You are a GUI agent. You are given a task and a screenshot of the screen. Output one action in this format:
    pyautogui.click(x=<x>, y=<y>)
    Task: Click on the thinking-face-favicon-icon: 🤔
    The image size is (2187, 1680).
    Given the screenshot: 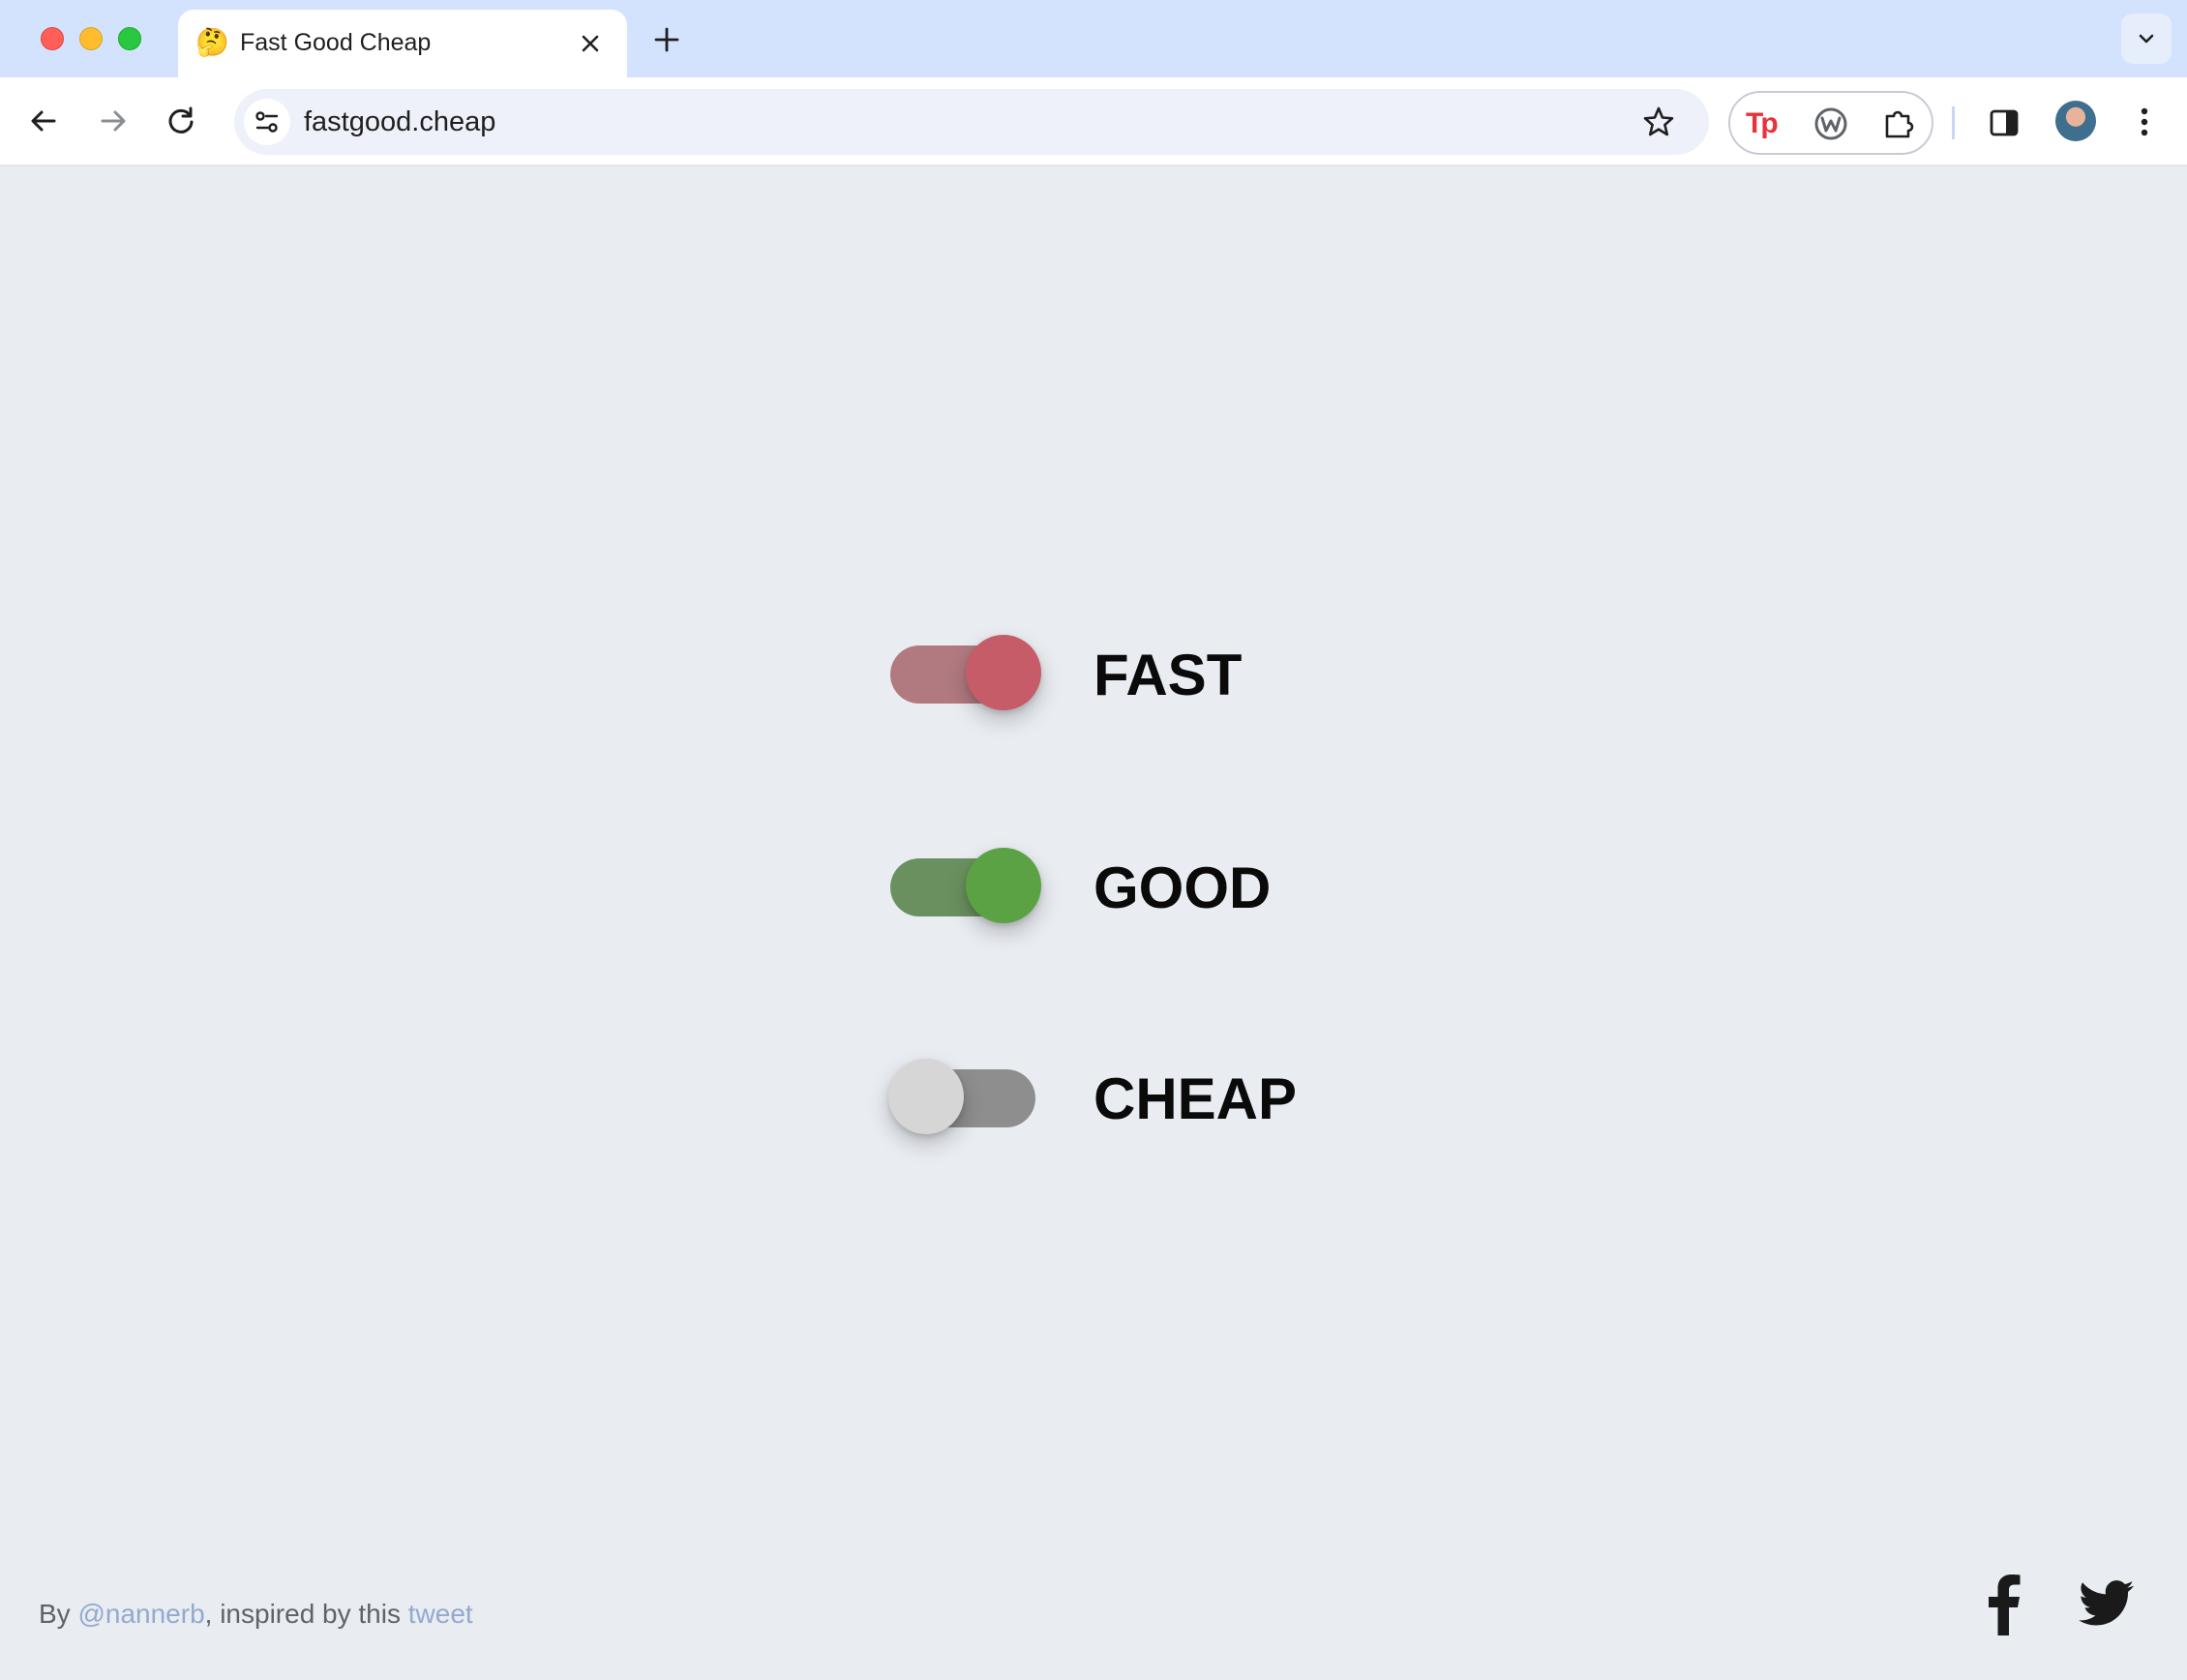 What is the action you would take?
    pyautogui.click(x=212, y=42)
    